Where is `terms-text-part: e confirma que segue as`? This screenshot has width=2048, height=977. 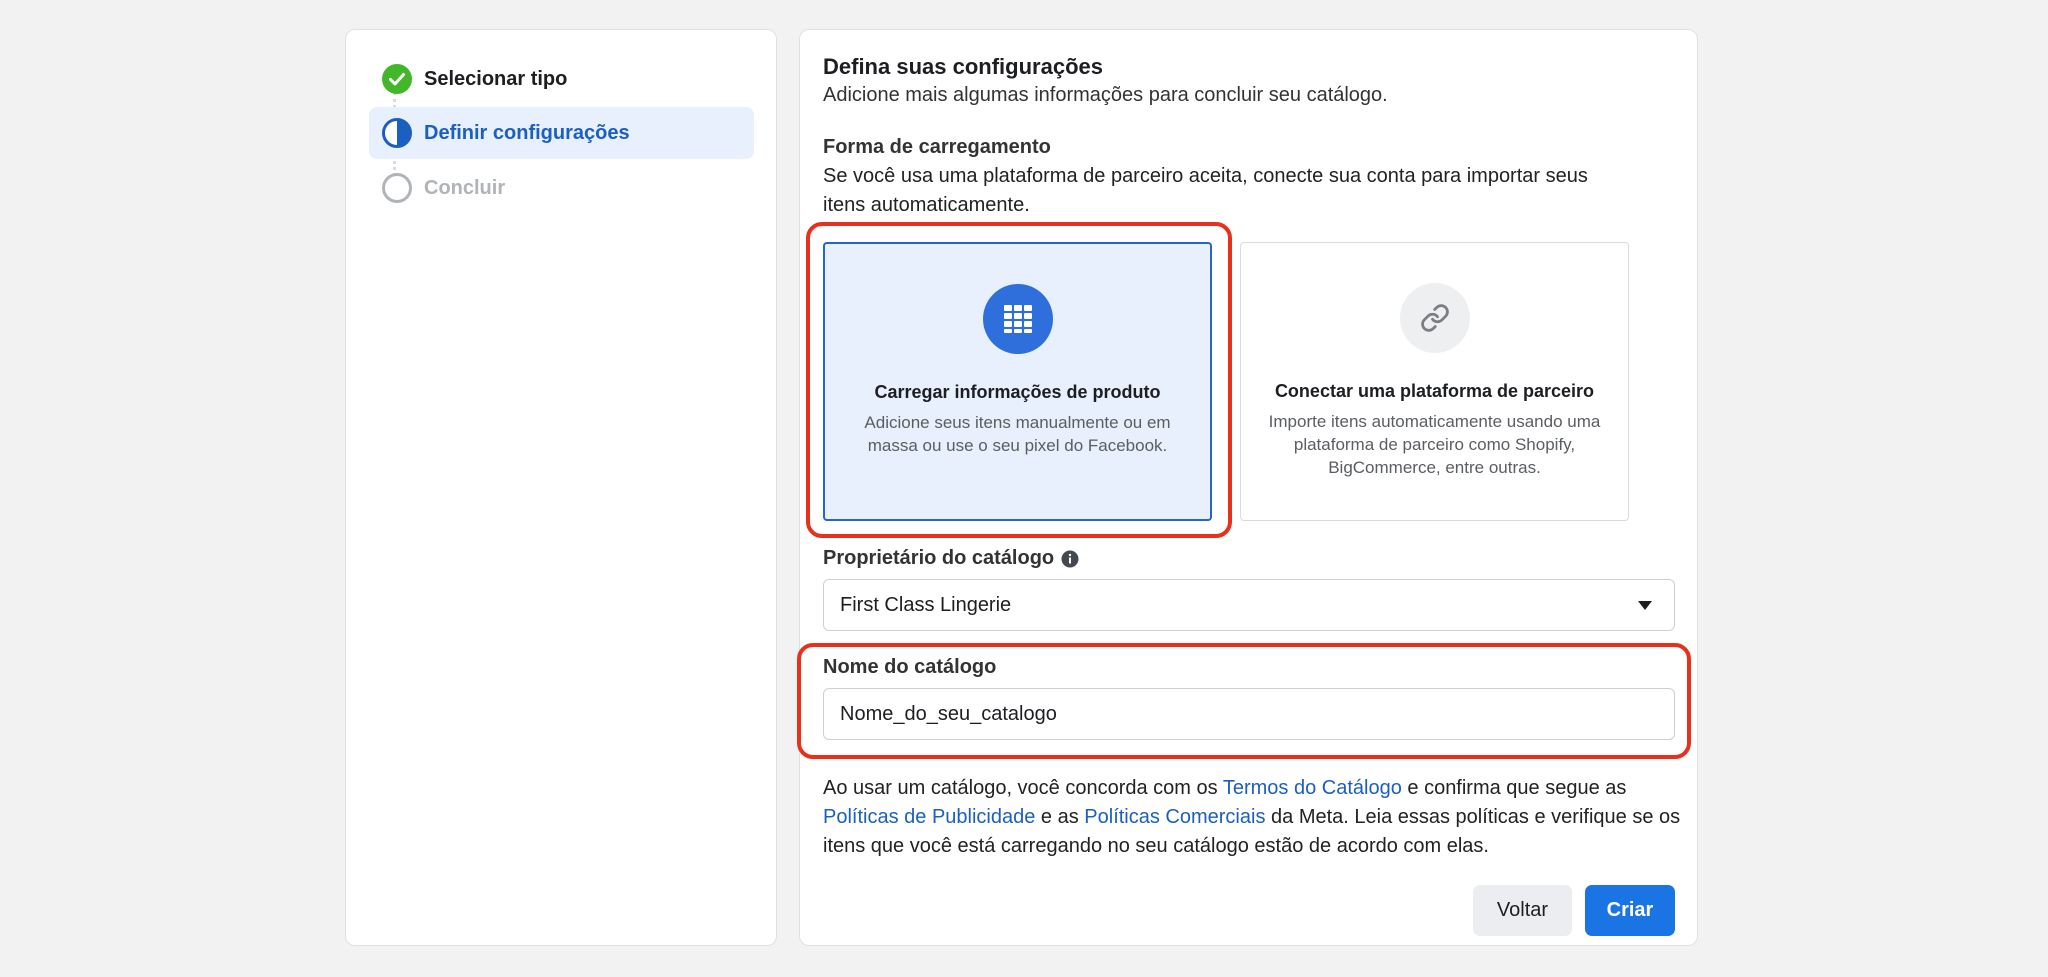
terms-text-part: e confirma que segue as is located at coordinates (1514, 788).